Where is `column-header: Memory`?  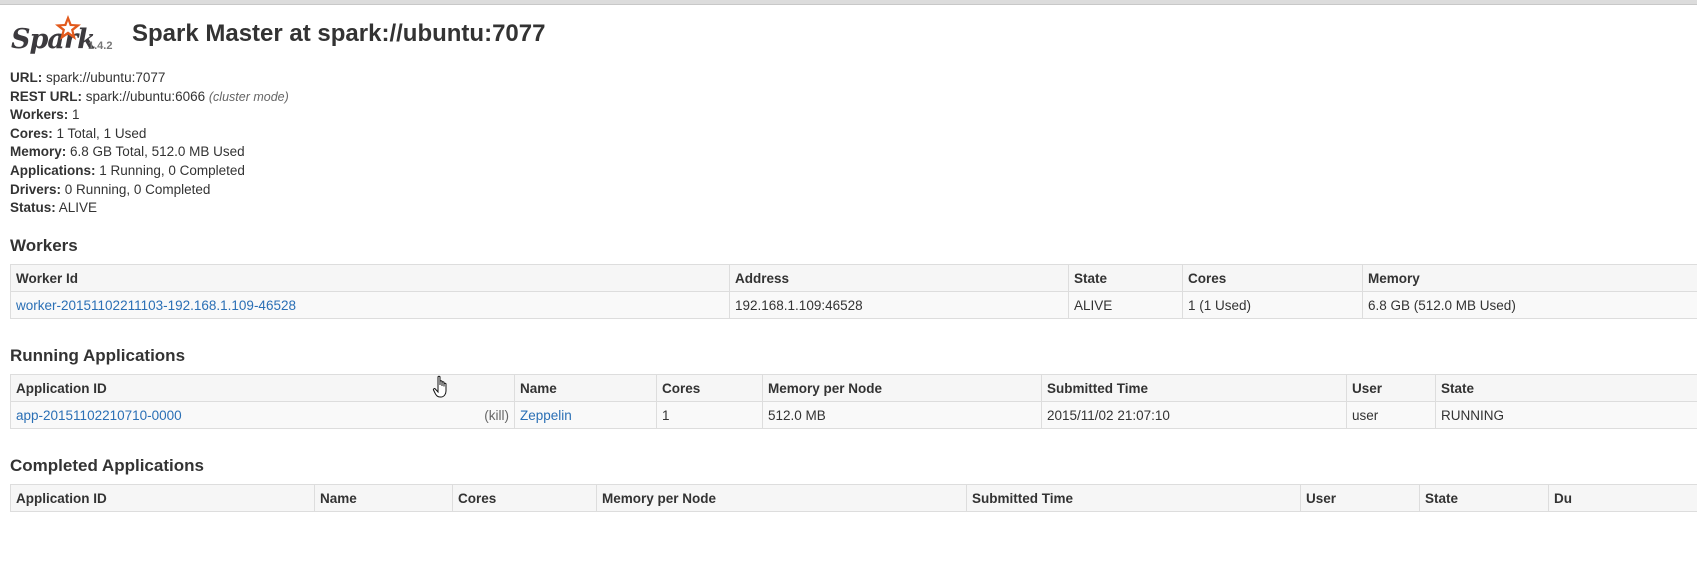
column-header: Memory is located at coordinates (1529, 278).